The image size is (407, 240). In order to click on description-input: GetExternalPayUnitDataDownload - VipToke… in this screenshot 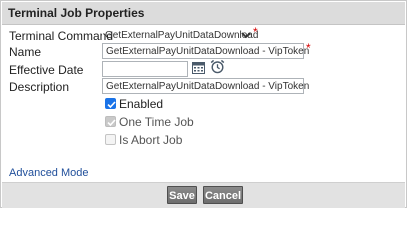, I will do `click(205, 86)`.